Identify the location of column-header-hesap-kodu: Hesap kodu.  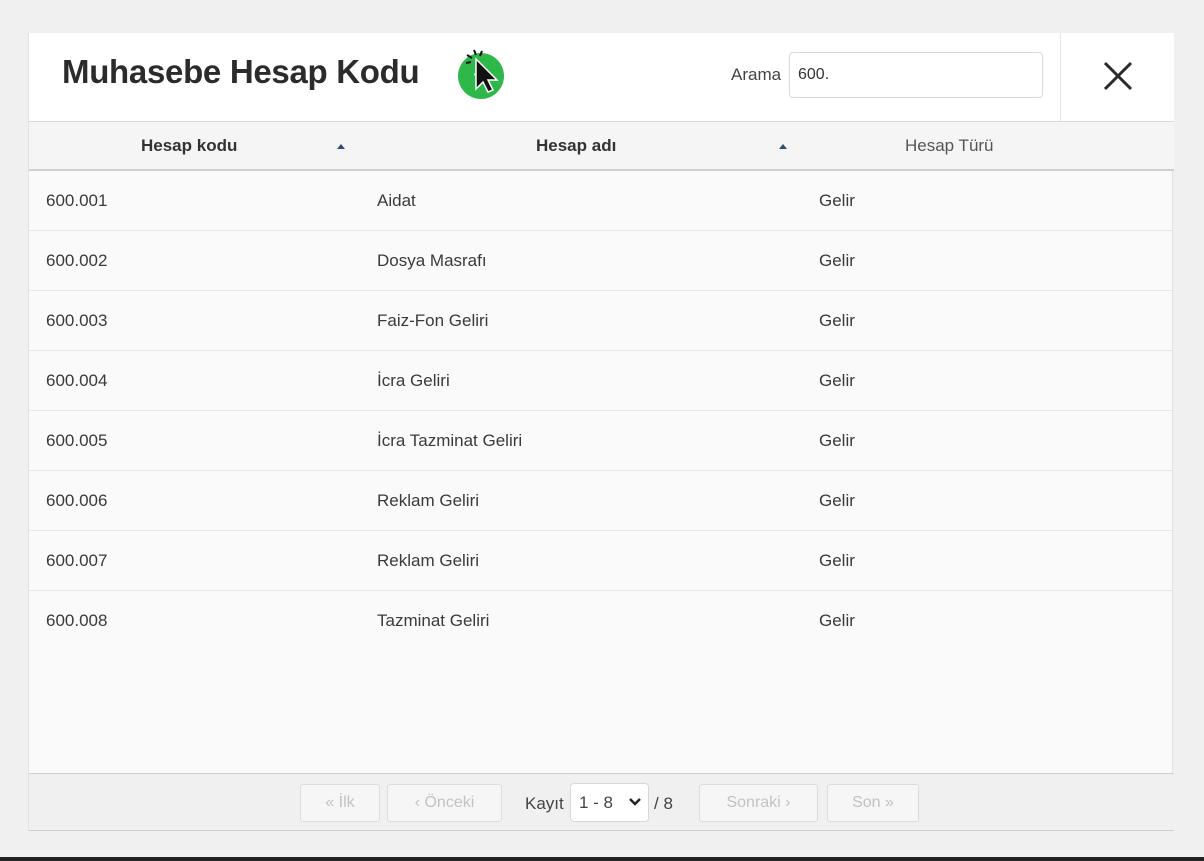
(192, 146).